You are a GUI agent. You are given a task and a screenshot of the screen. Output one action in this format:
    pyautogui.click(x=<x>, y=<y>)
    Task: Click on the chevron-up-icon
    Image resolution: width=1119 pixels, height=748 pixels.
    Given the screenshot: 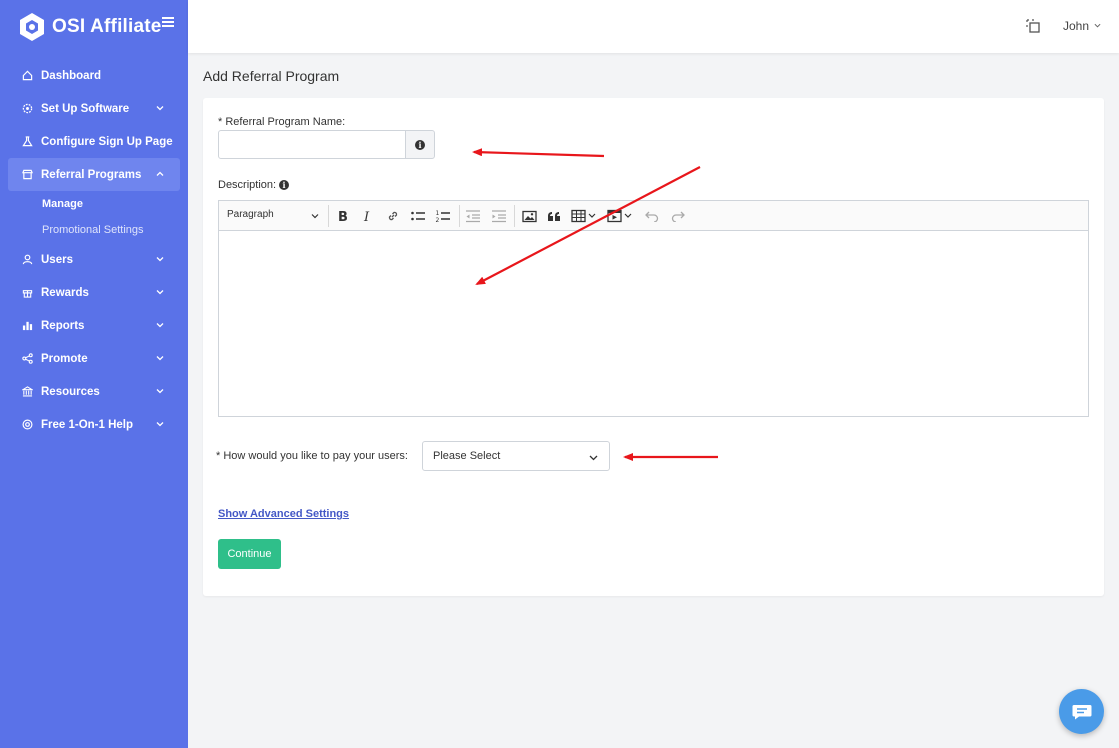 What is the action you would take?
    pyautogui.click(x=160, y=173)
    